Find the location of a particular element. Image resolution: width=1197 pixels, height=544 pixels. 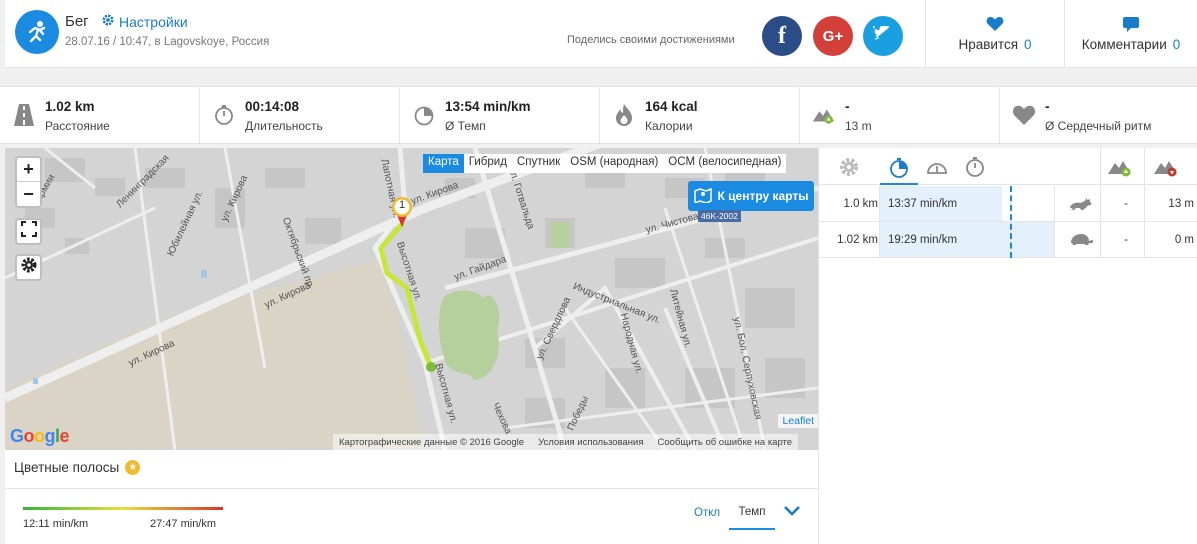

stat-label: Ø Темп is located at coordinates (465, 126).